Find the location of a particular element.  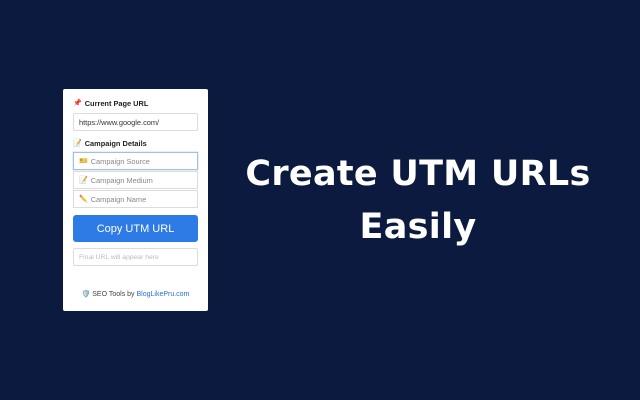

campaign-details-label: 📝 Campaign Details is located at coordinates (136, 143).